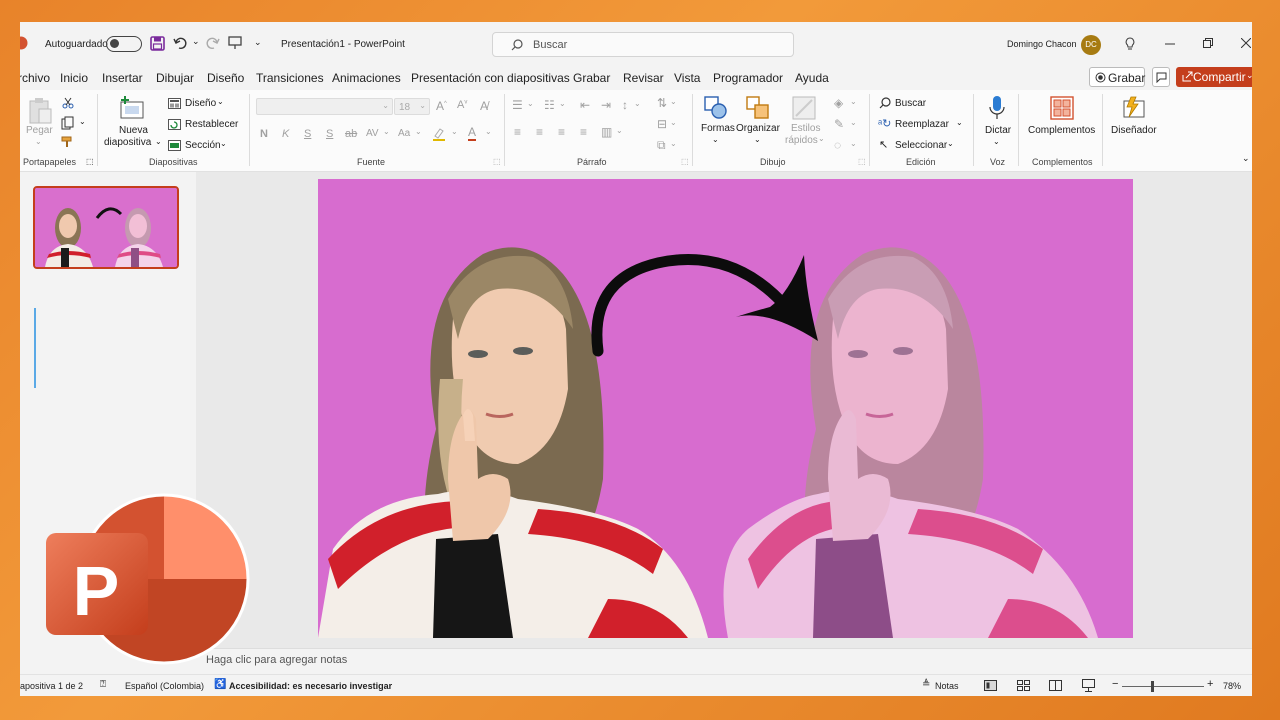  What do you see at coordinates (1062, 108) in the screenshot?
I see `addins-icon` at bounding box center [1062, 108].